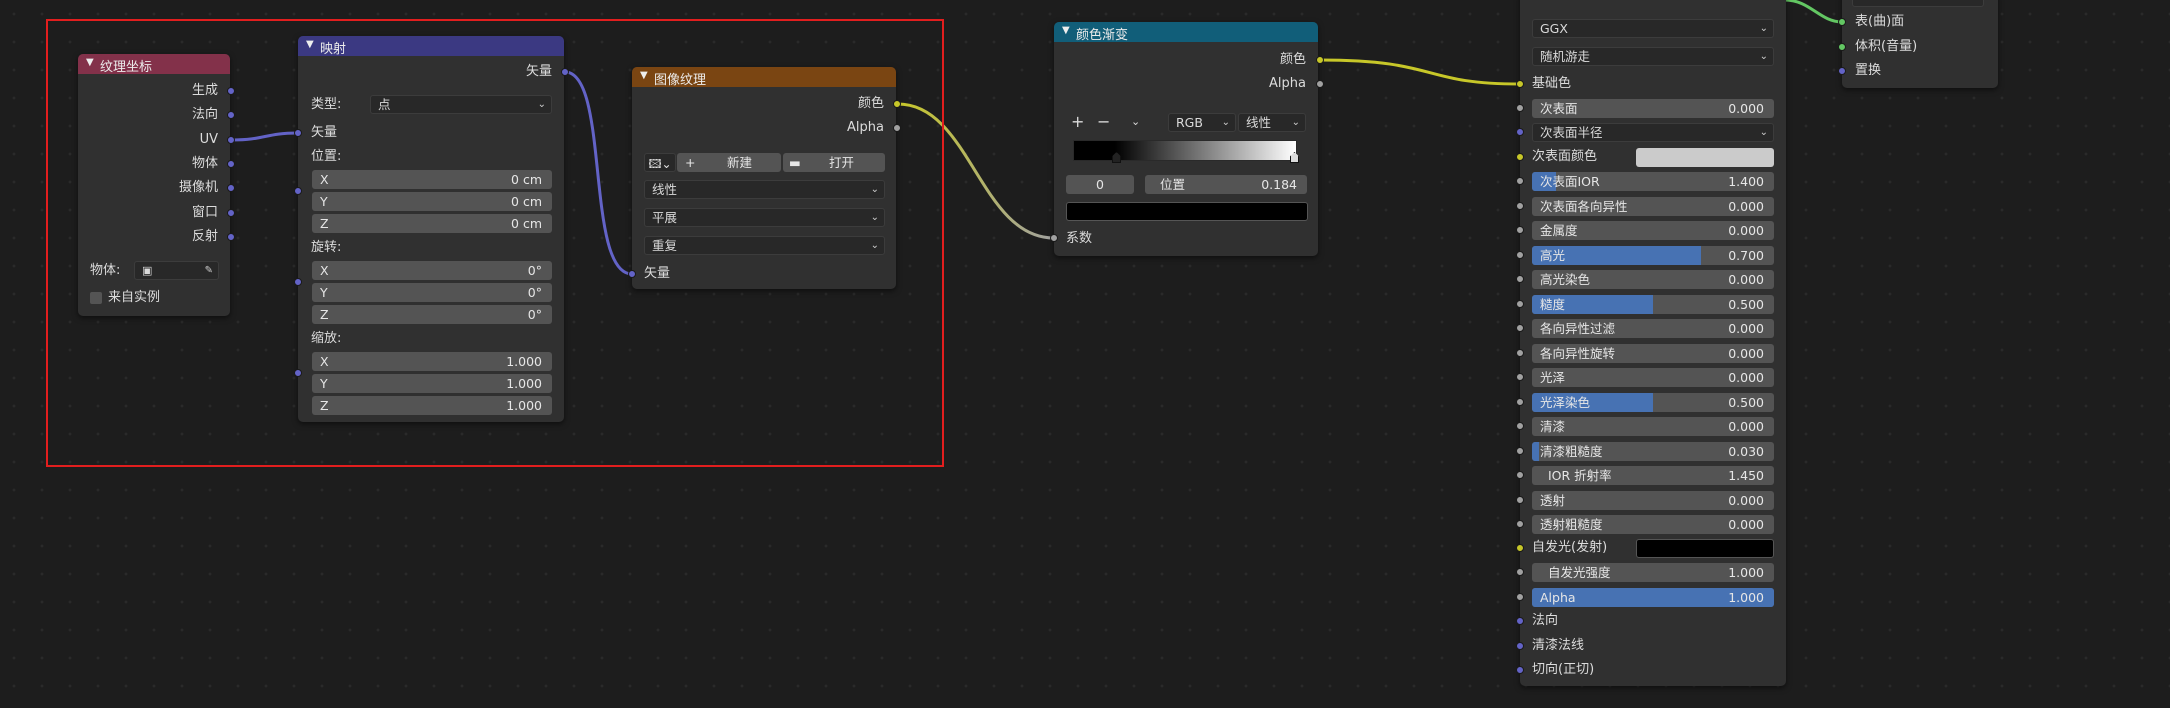 This screenshot has height=708, width=2170. I want to click on location-y-field: Y 0 cm, so click(432, 201).